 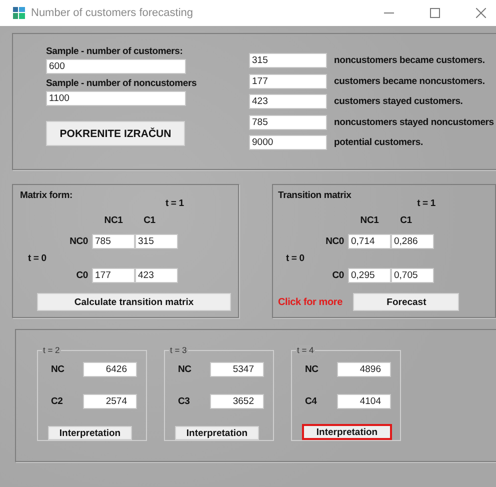 What do you see at coordinates (315, 196) in the screenshot?
I see `group-title: Transition matrix` at bounding box center [315, 196].